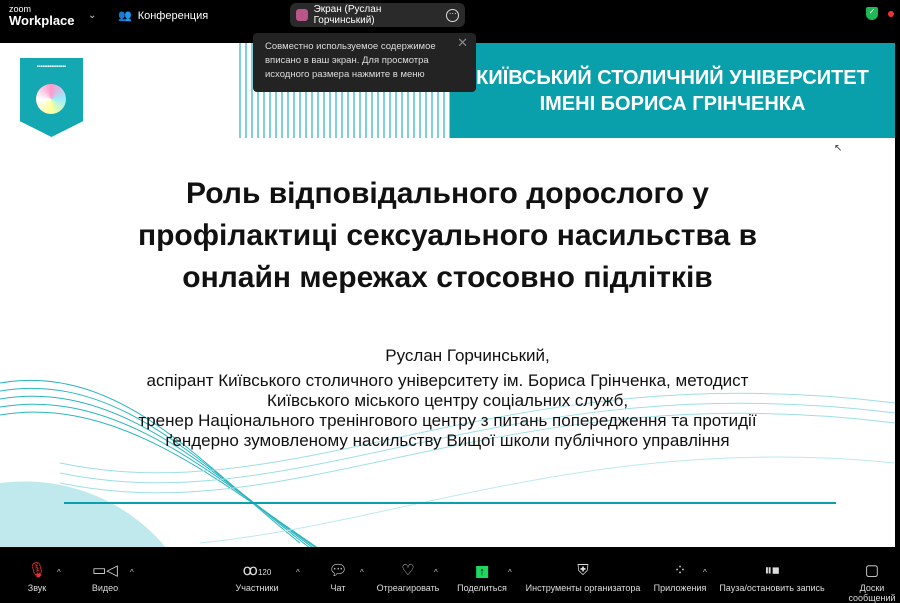  What do you see at coordinates (105, 570) in the screenshot?
I see `video-camera-icon: ▭◁` at bounding box center [105, 570].